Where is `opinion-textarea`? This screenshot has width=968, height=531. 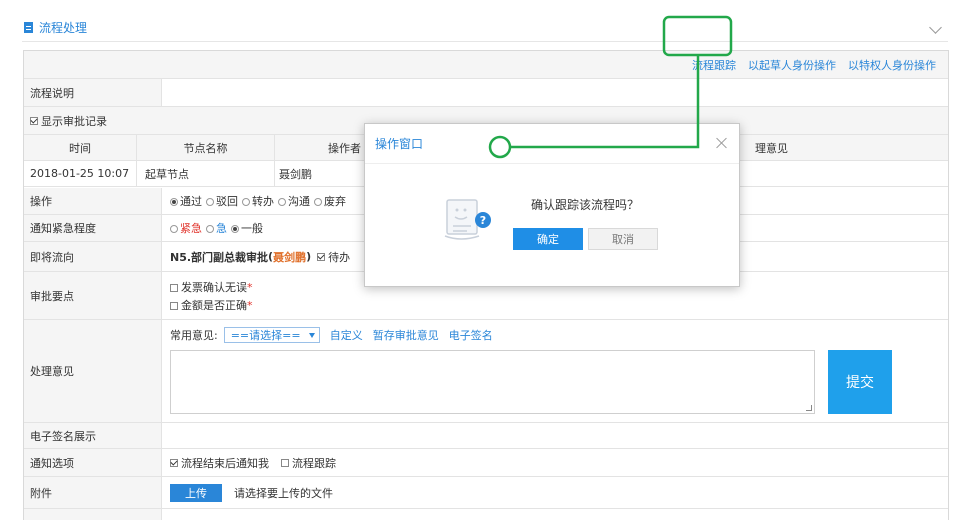 opinion-textarea is located at coordinates (492, 382).